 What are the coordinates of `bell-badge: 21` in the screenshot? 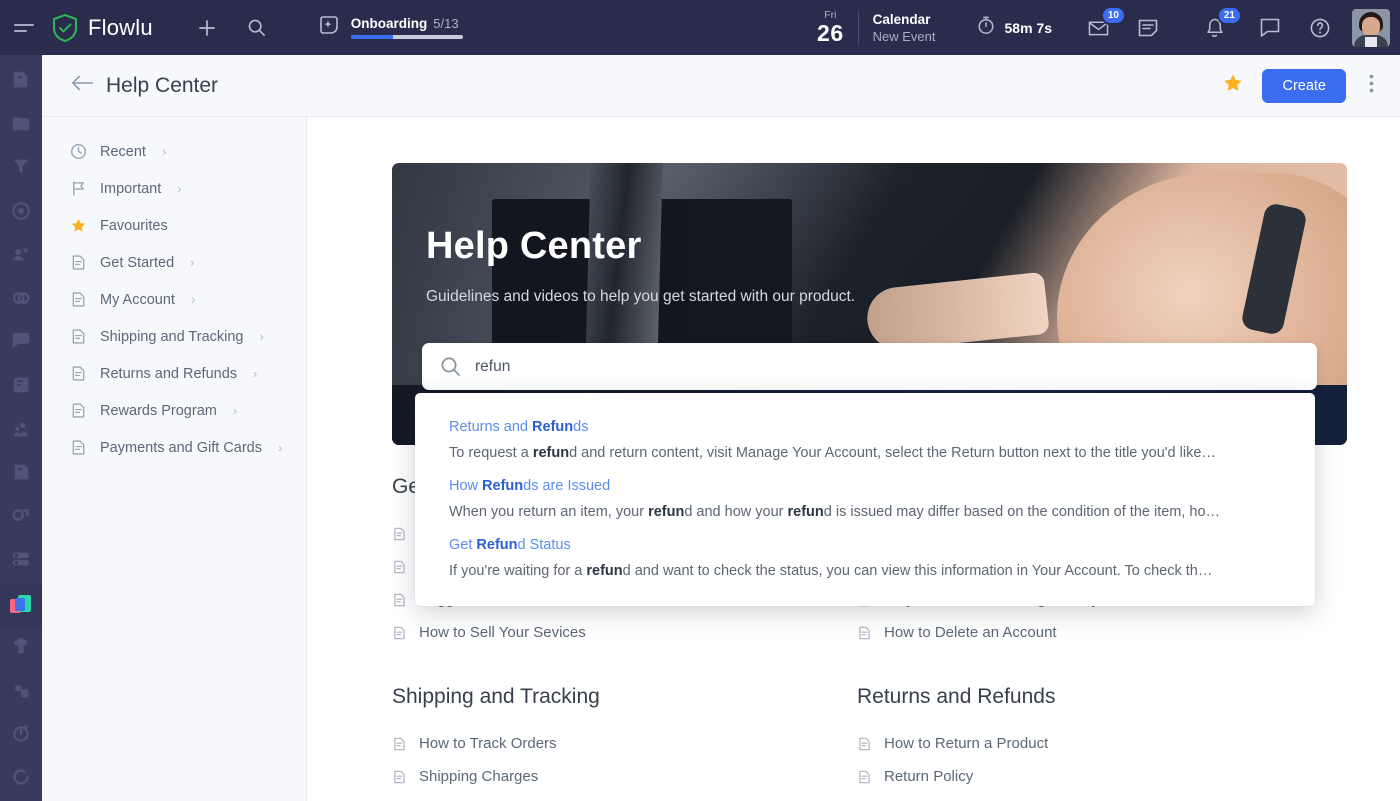 It's located at (1229, 15).